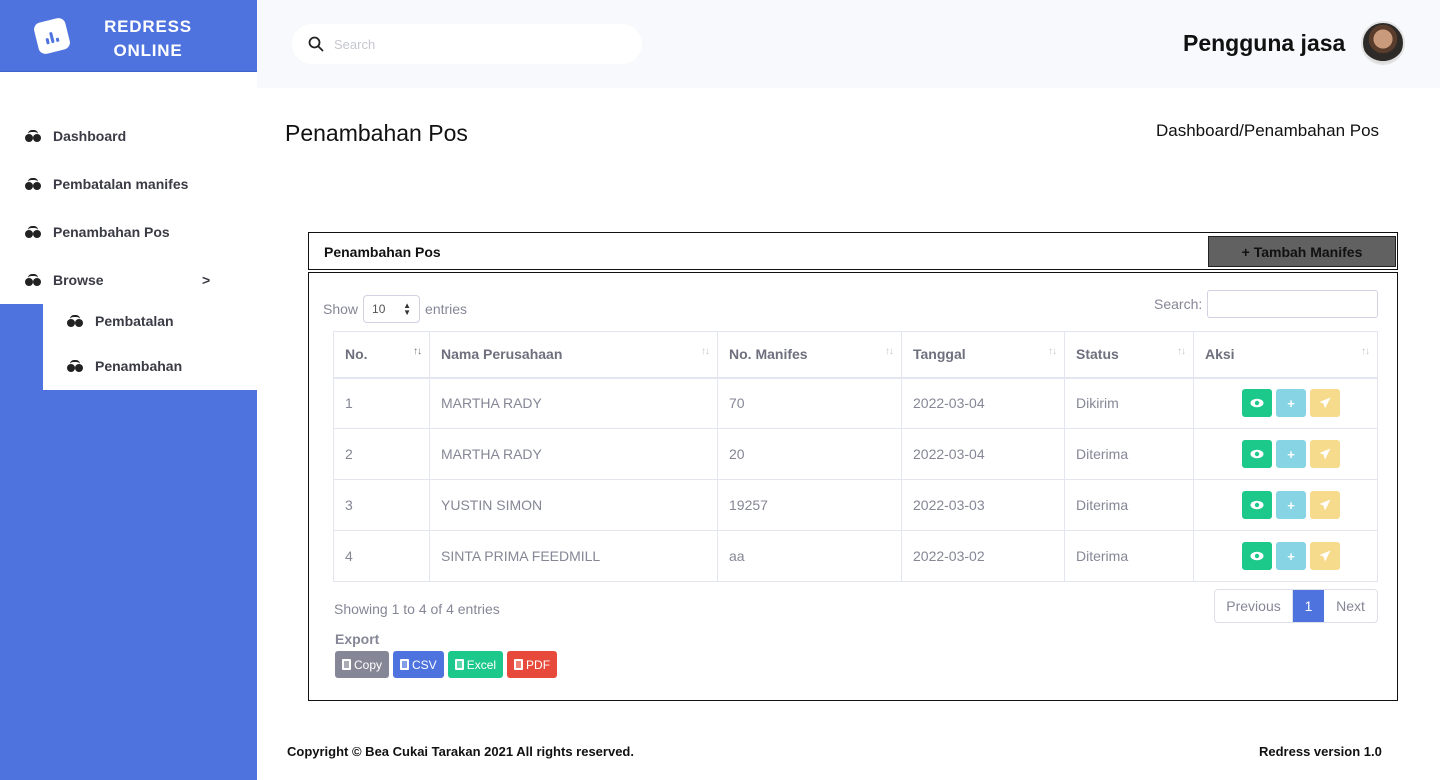 The width and height of the screenshot is (1440, 780). Describe the element at coordinates (417, 609) in the screenshot. I see `table-info: Showing 1 to 4 of 4 entries` at that location.